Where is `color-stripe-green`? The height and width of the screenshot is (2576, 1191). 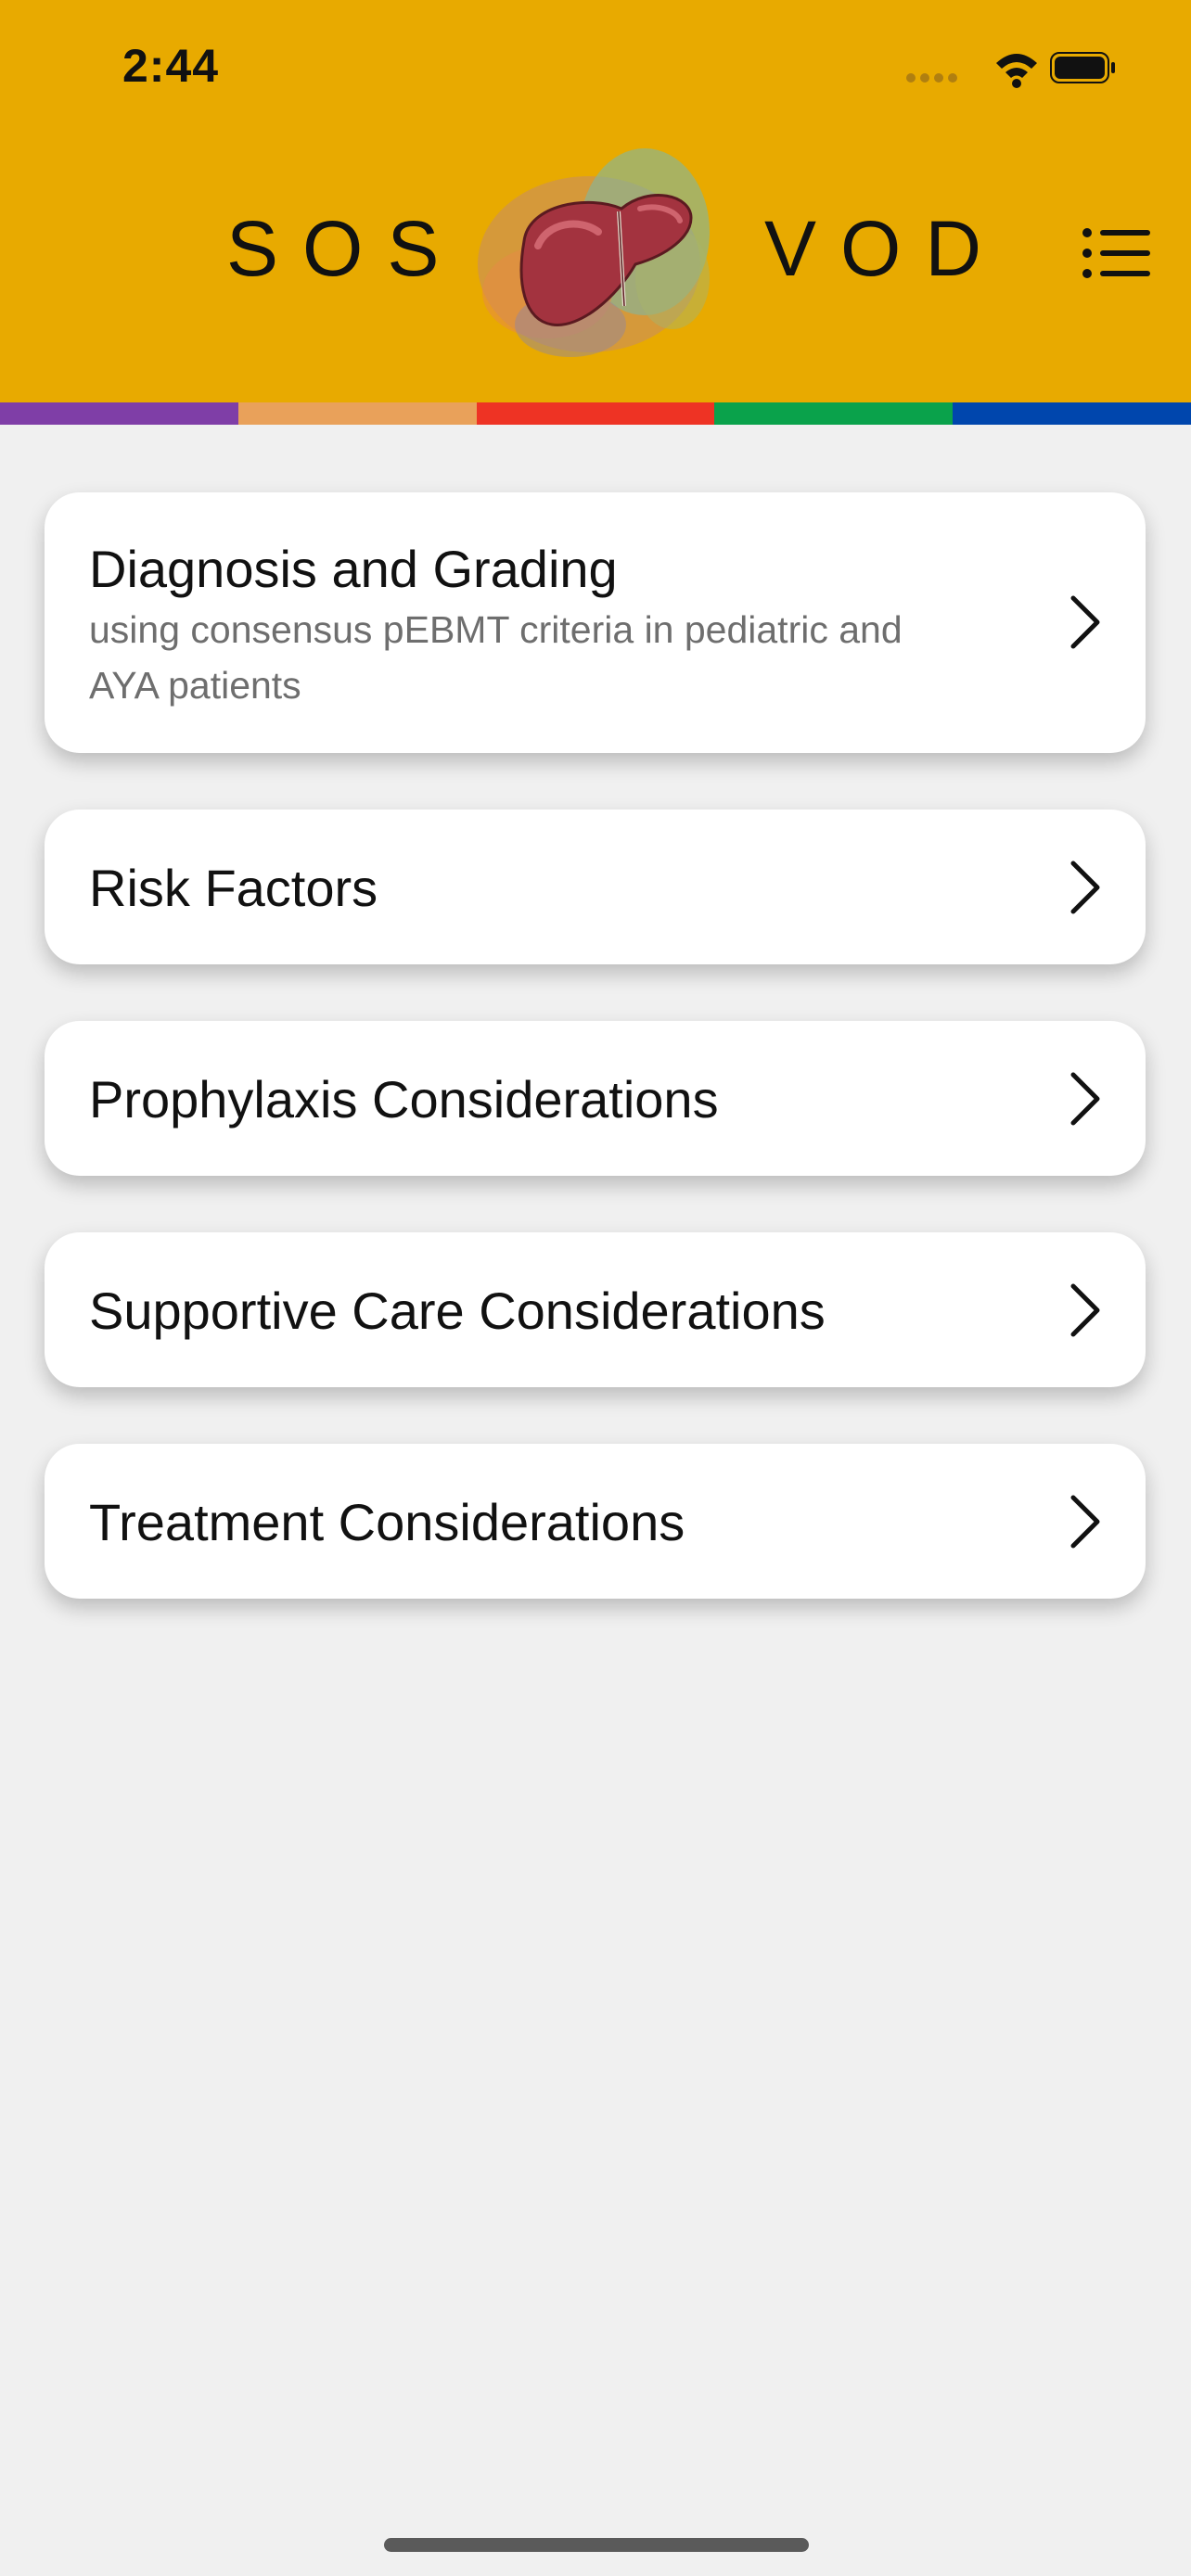
color-stripe-green is located at coordinates (834, 413).